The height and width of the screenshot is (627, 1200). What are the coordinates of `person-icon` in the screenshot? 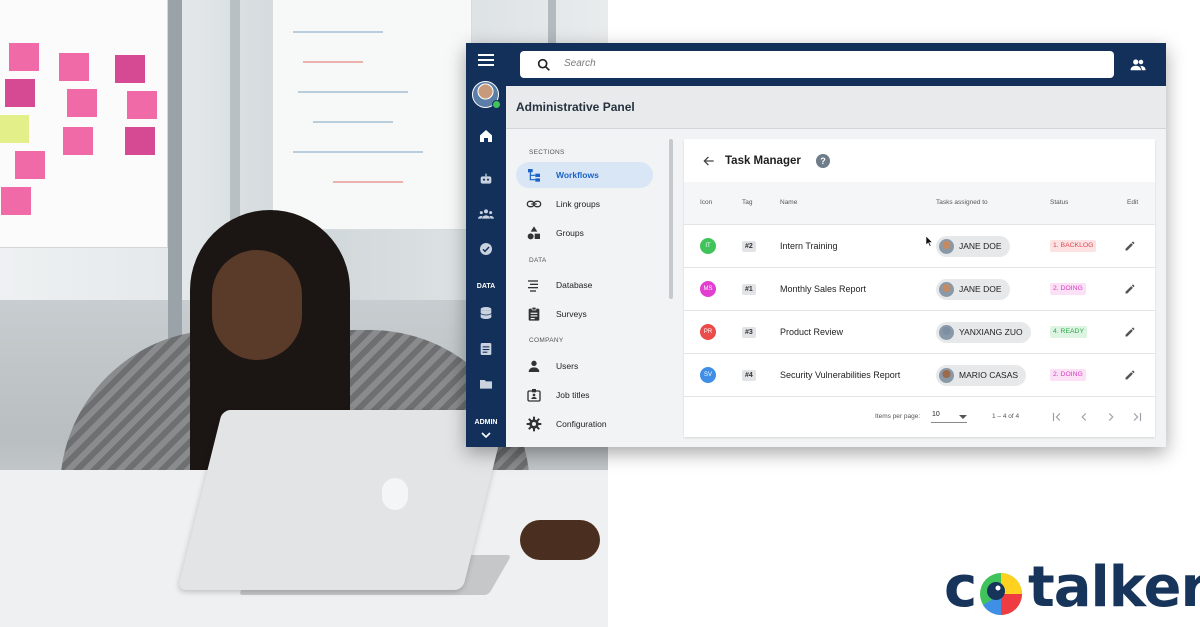 It's located at (534, 366).